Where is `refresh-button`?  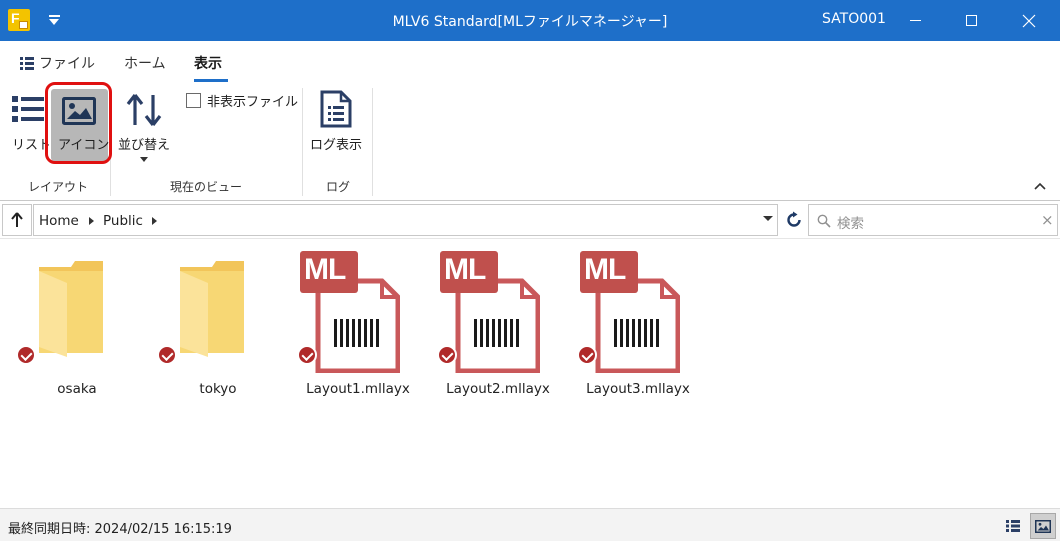 refresh-button is located at coordinates (794, 220).